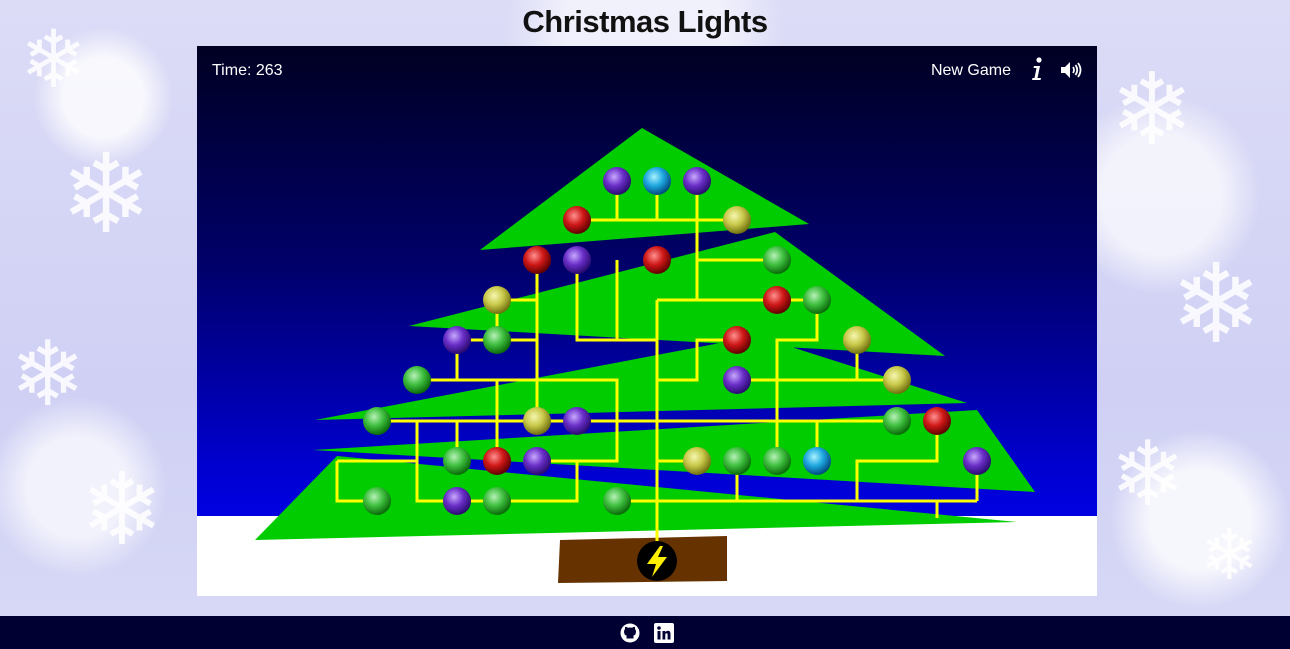  What do you see at coordinates (645, 632) in the screenshot?
I see `footer-bar` at bounding box center [645, 632].